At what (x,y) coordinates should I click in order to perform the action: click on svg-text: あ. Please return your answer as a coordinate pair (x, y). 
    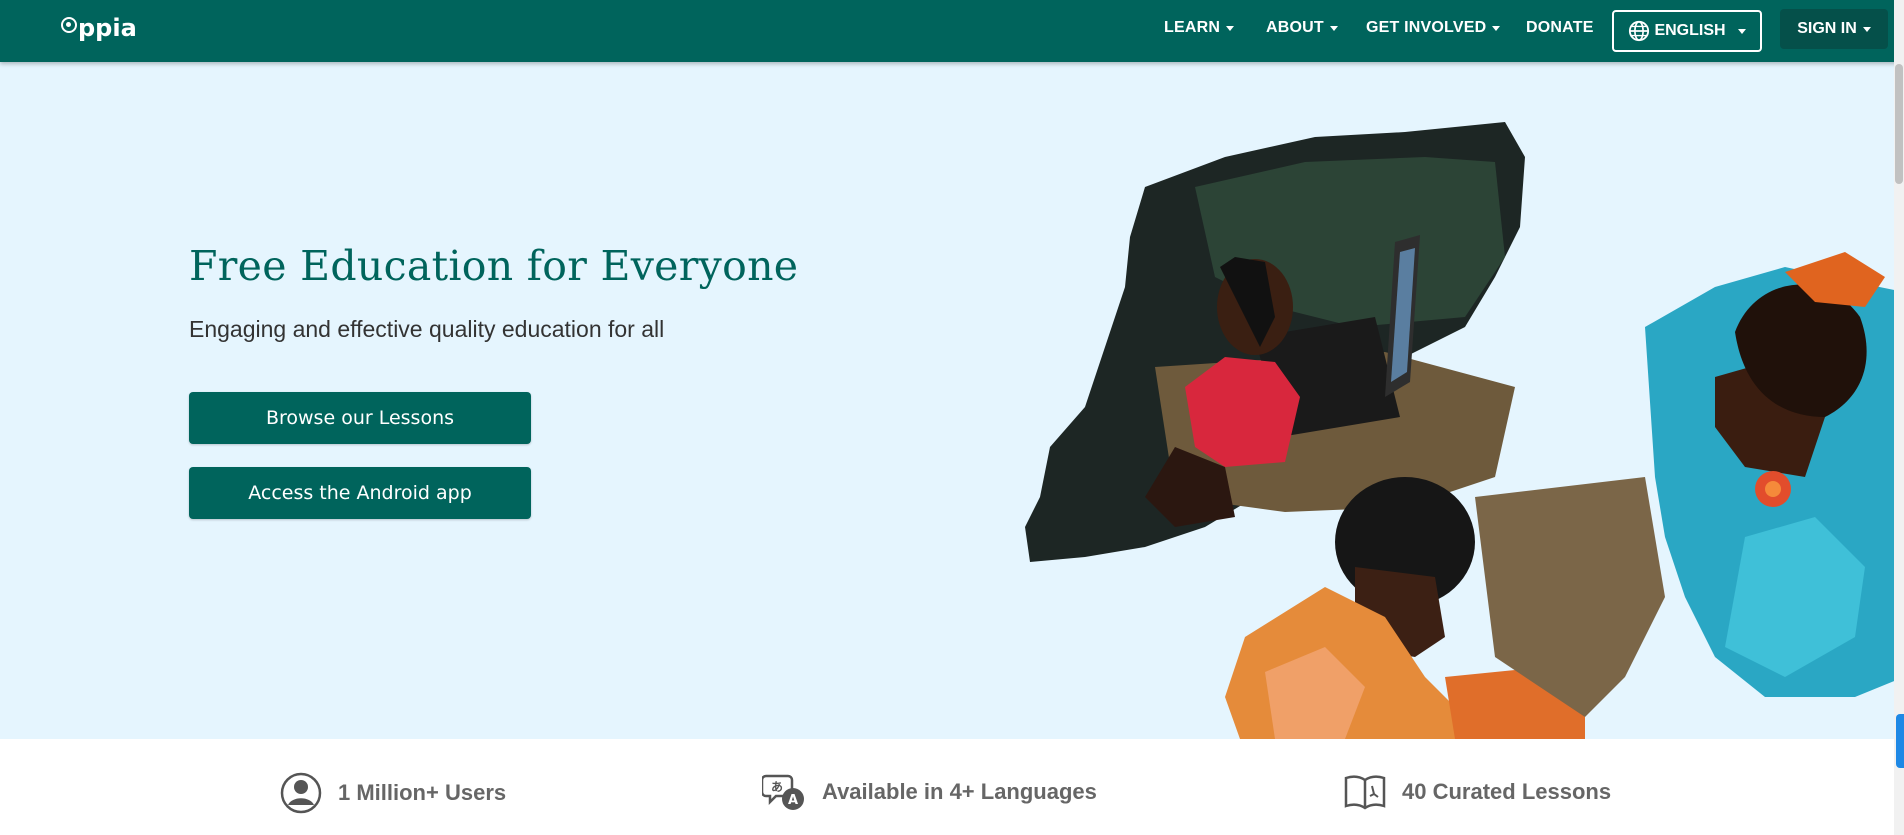
    Looking at the image, I should click on (777, 787).